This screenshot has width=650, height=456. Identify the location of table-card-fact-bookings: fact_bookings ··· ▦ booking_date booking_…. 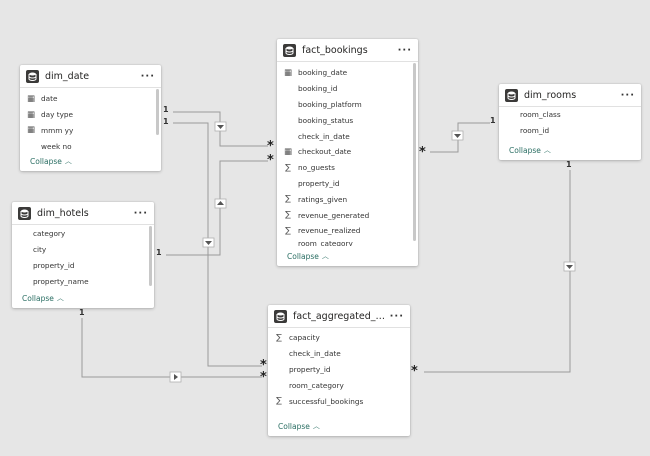
(347, 152).